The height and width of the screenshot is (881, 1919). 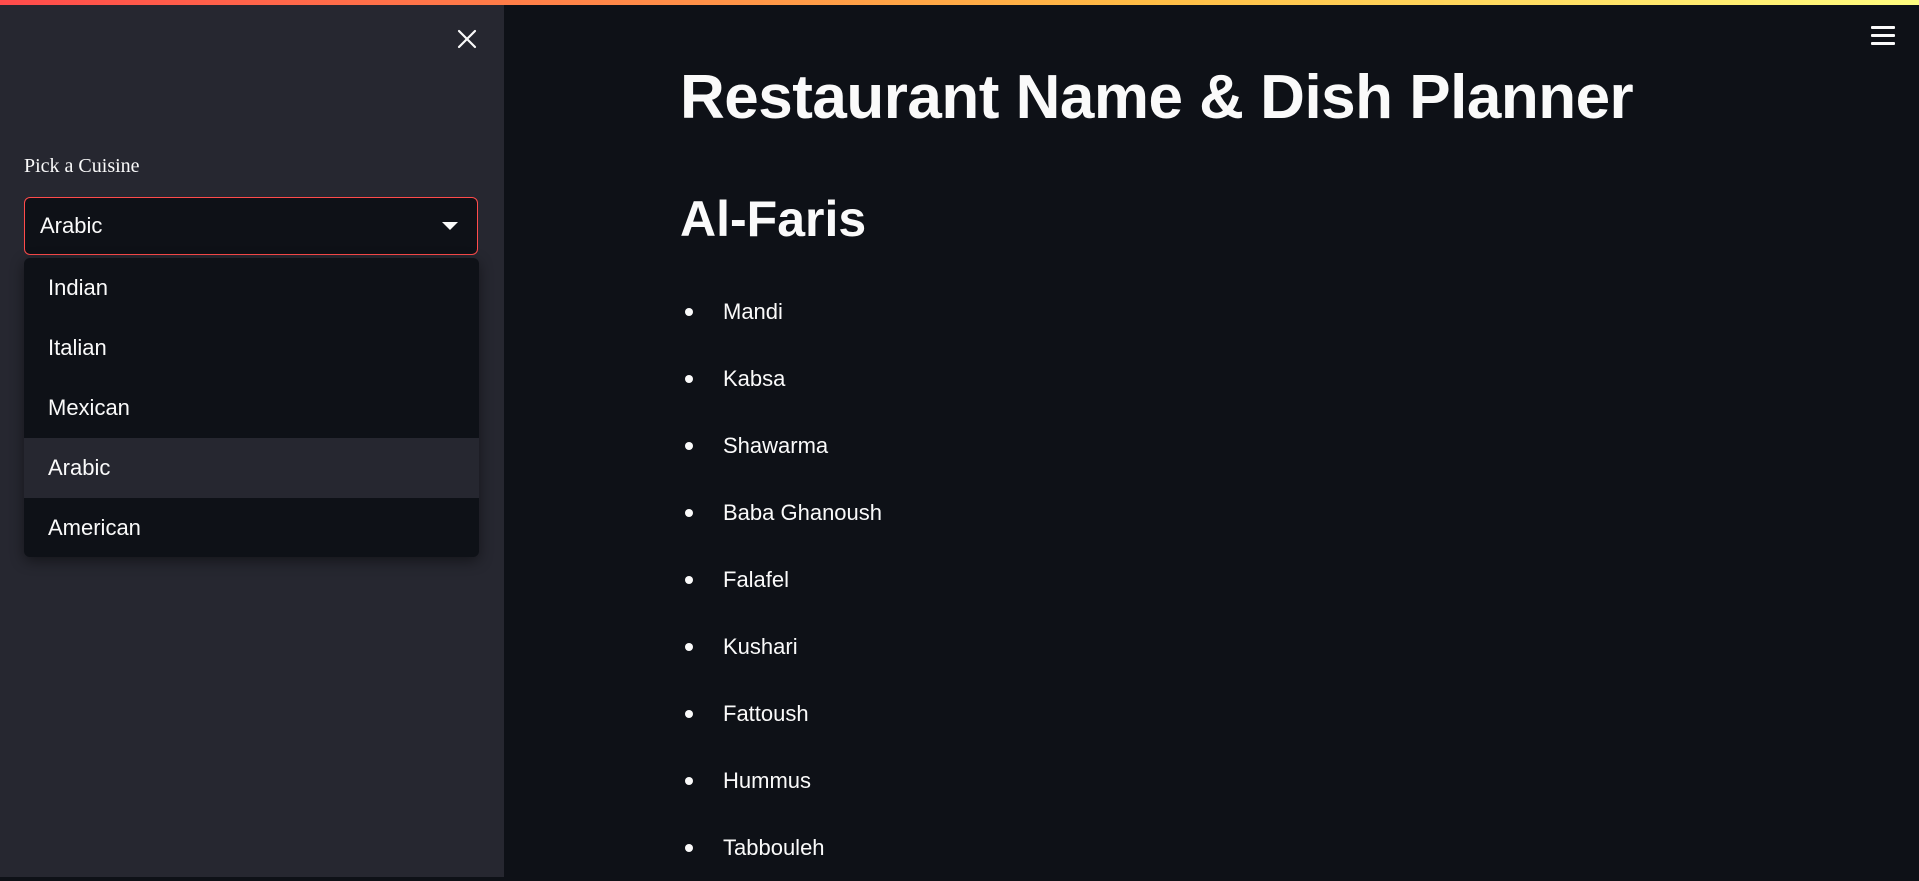 I want to click on cuisine-select-value: Arabic, so click(x=71, y=225).